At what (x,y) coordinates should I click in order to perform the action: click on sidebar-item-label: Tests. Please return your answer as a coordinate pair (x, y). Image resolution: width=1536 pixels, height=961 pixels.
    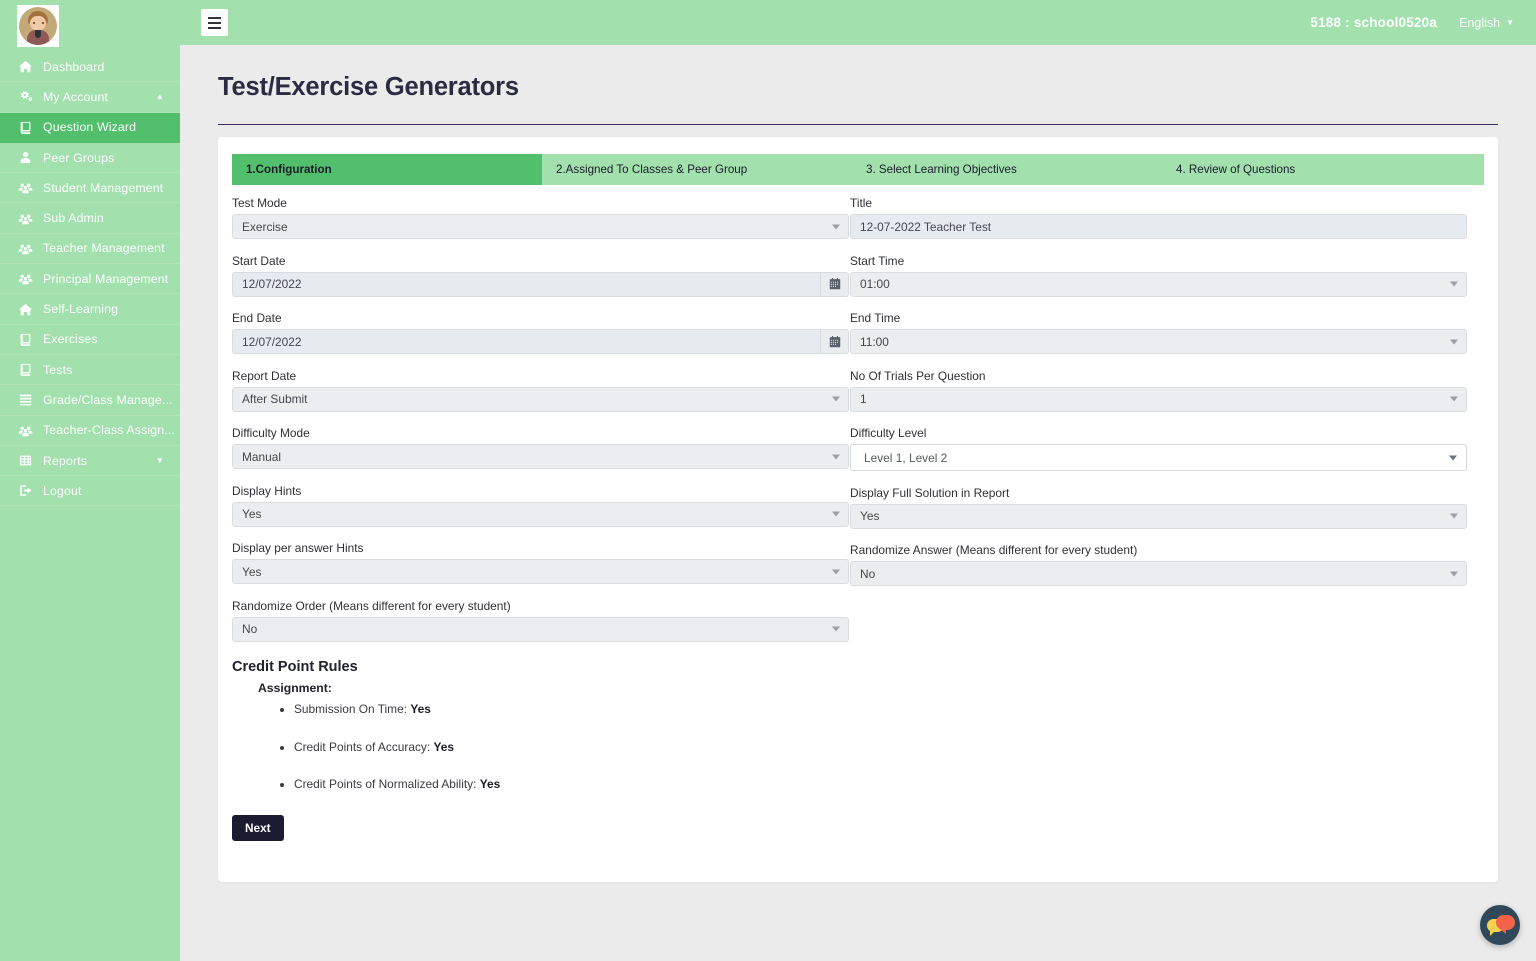
    Looking at the image, I should click on (58, 369).